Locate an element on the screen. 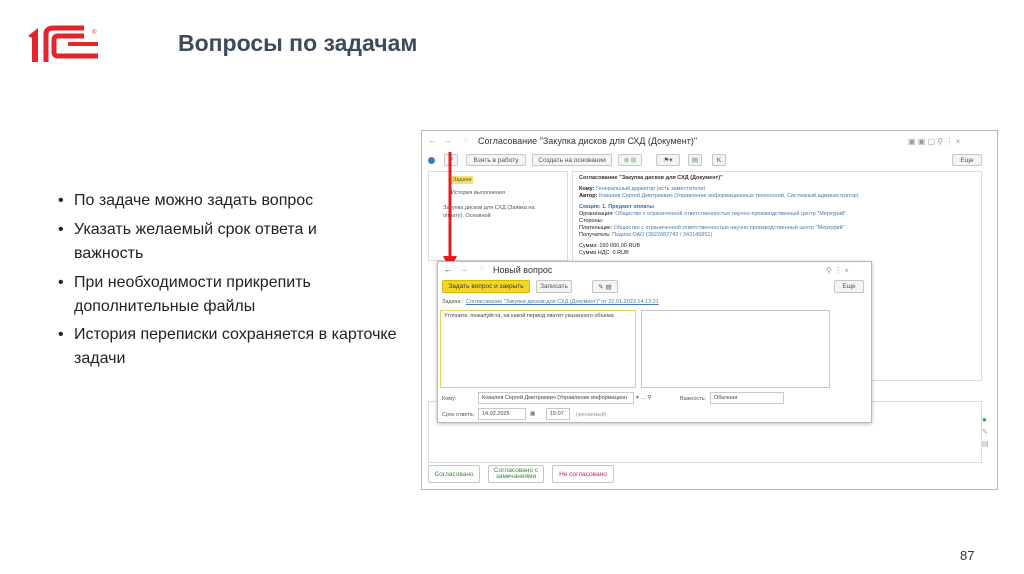 The image size is (1024, 574). files-icon: ▤ is located at coordinates (985, 444).